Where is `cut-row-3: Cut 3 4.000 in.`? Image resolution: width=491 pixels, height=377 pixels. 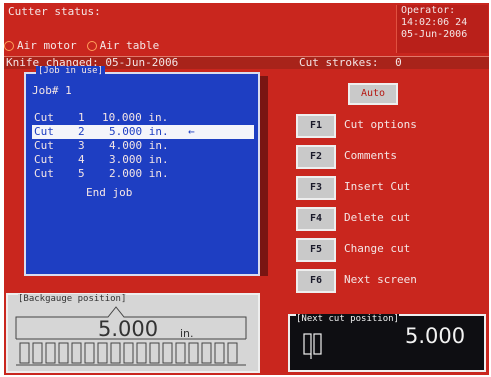
cut-row-3: Cut 3 4.000 in. is located at coordinates (143, 146).